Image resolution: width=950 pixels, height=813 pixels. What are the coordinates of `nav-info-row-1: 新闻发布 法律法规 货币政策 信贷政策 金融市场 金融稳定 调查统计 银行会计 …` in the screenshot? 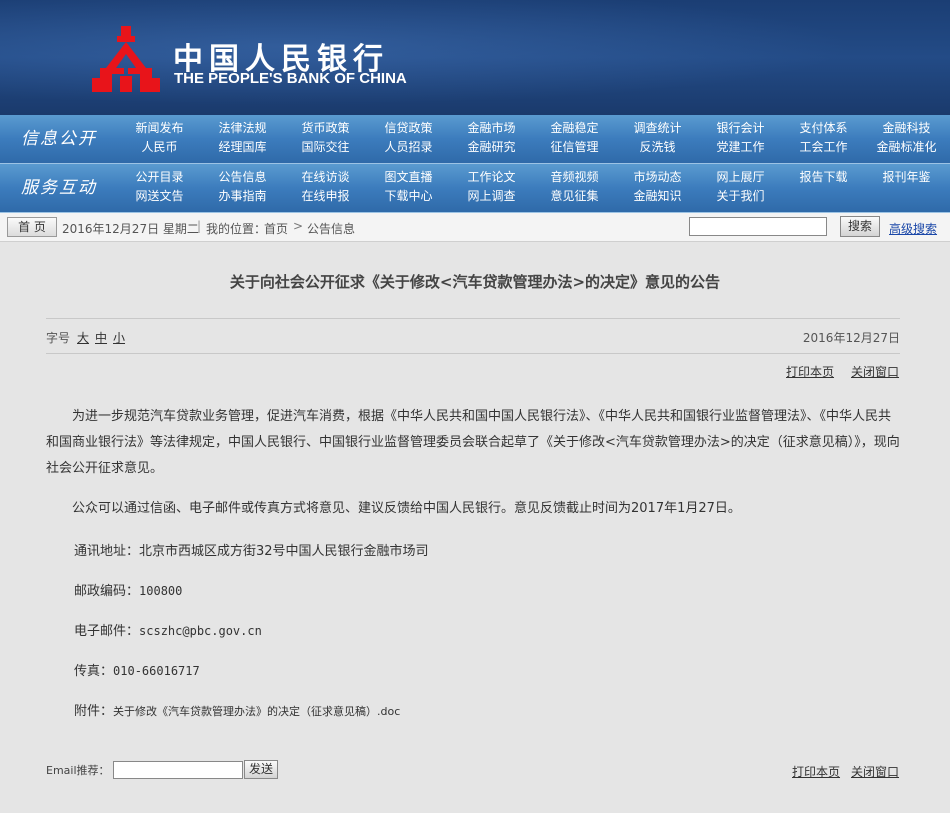 It's located at (534, 128).